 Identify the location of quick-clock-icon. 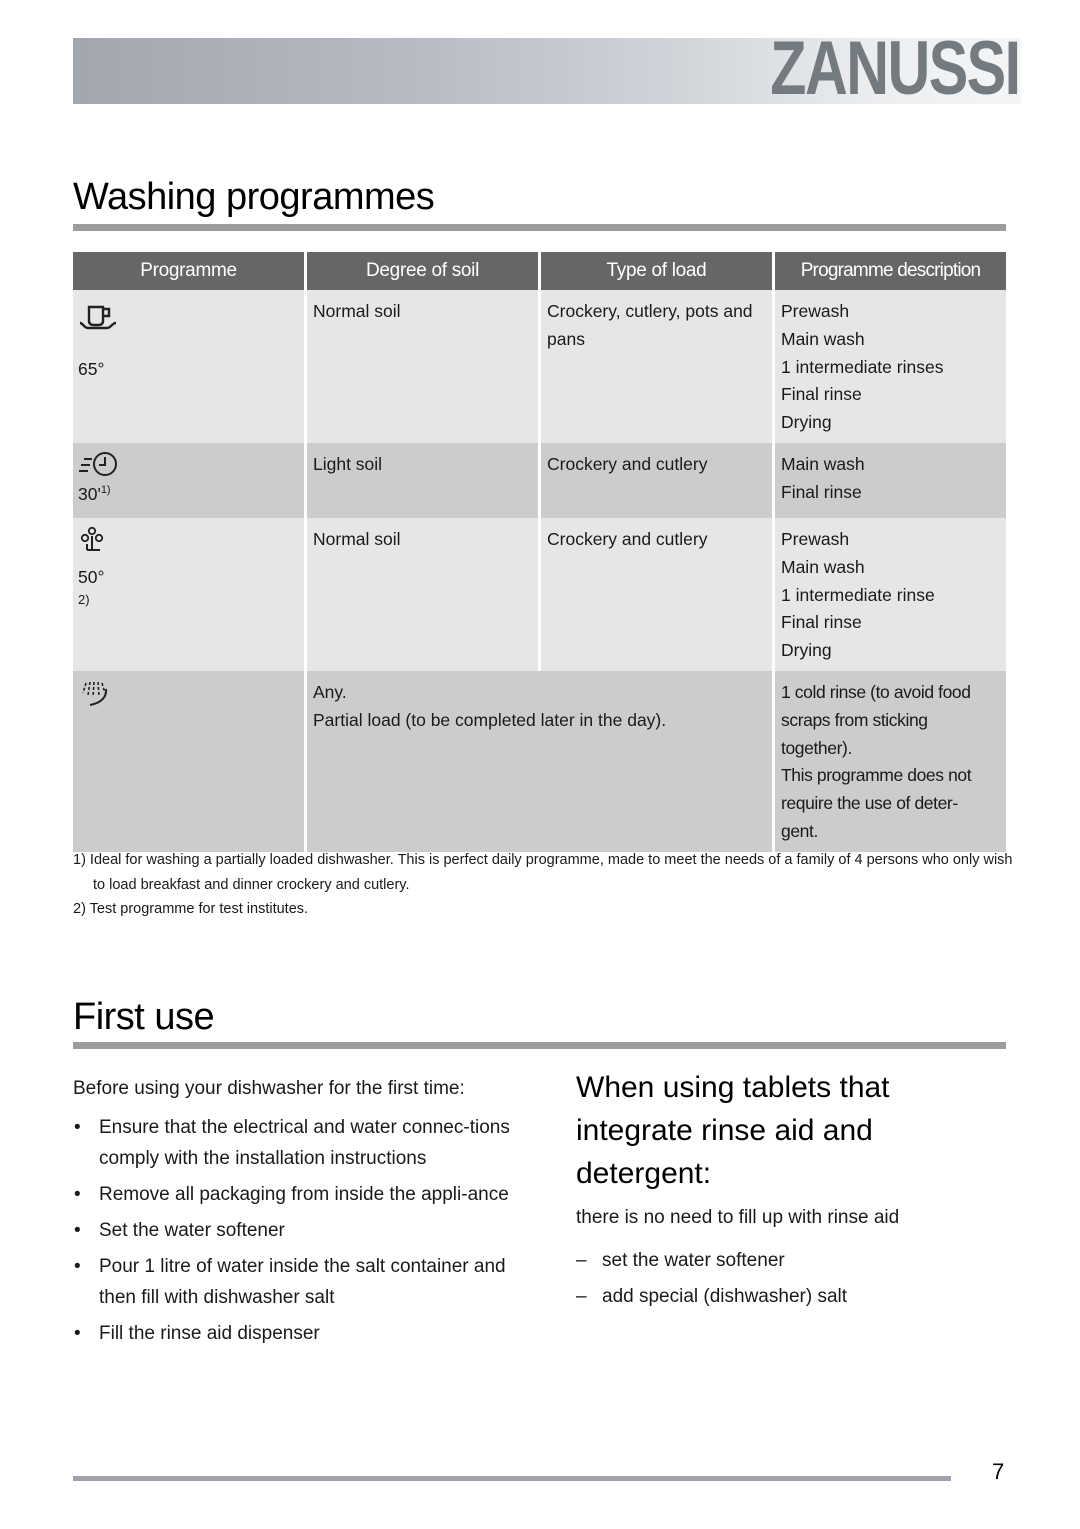
(98, 465).